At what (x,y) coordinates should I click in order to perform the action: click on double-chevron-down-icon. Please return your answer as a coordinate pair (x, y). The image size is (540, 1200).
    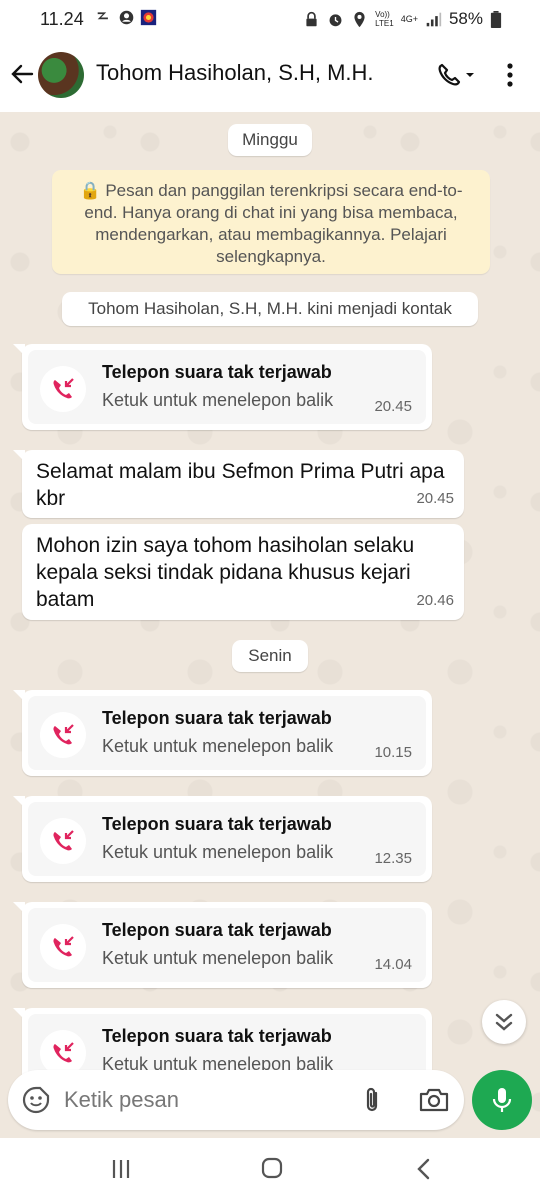
    Looking at the image, I should click on (504, 1022).